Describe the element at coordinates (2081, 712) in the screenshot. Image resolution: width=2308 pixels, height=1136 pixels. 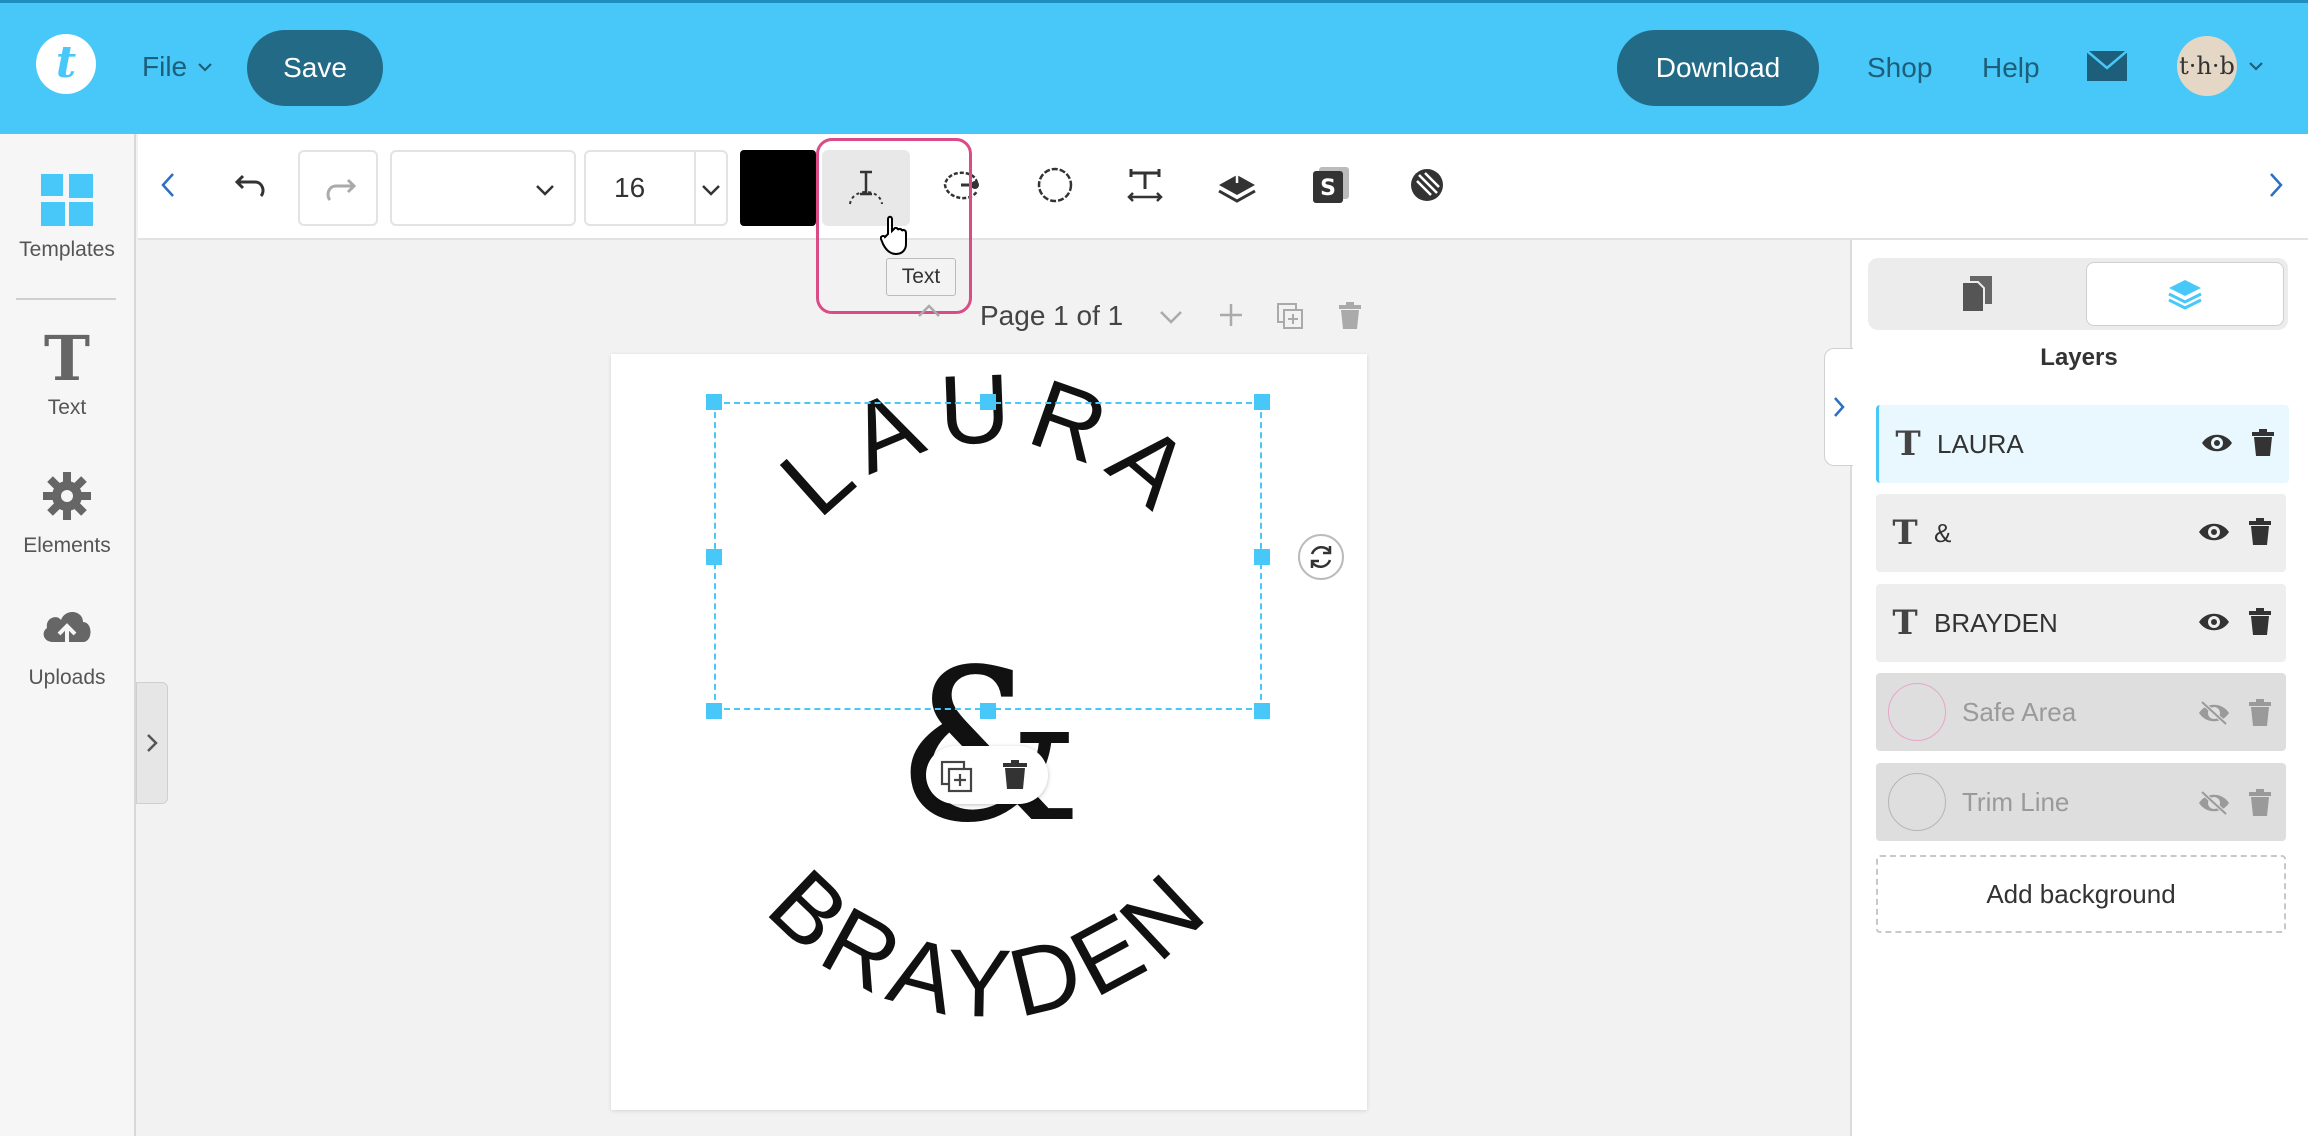
I see `layer-row-safe-area: Safe Area` at that location.